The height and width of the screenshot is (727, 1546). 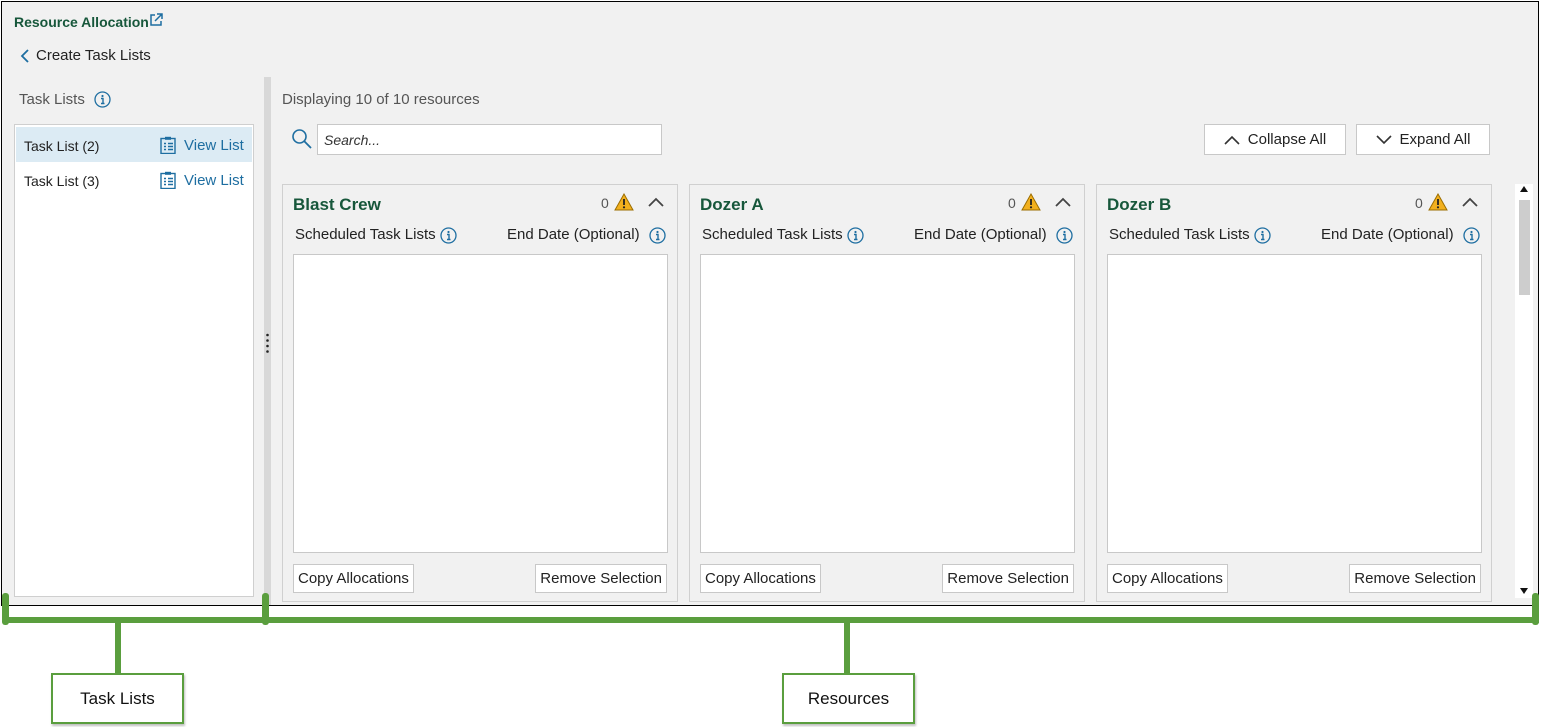 I want to click on search-input, so click(x=489, y=139).